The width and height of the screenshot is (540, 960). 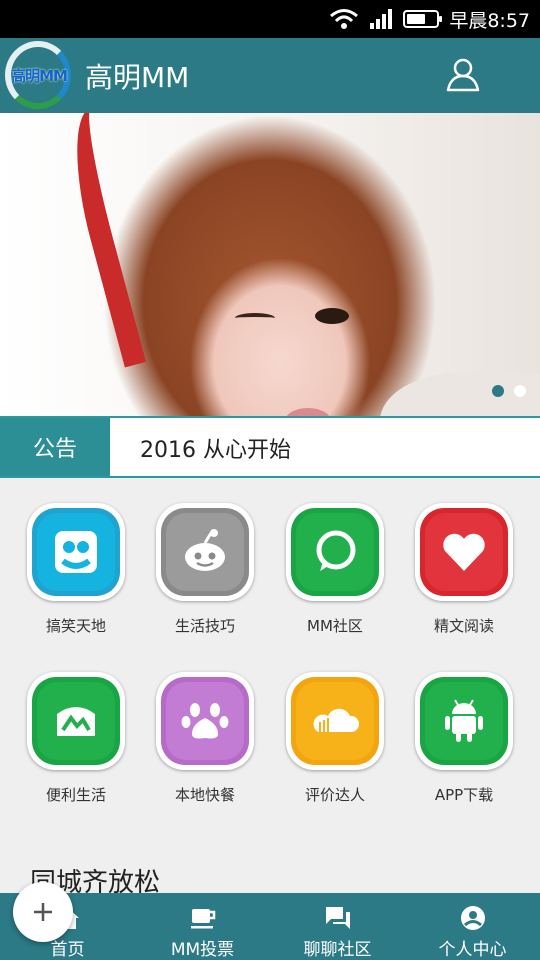 What do you see at coordinates (423, 19) in the screenshot?
I see `battery-icon` at bounding box center [423, 19].